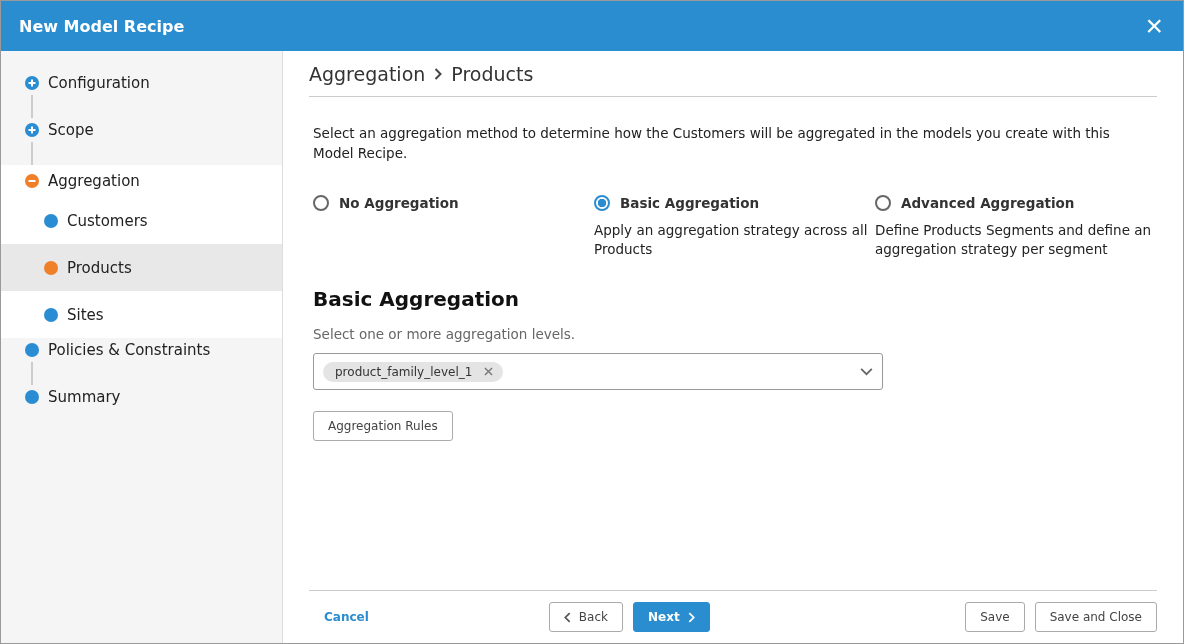 This screenshot has width=1184, height=644. Describe the element at coordinates (404, 371) in the screenshot. I see `tag-label: product_family_level_1` at that location.